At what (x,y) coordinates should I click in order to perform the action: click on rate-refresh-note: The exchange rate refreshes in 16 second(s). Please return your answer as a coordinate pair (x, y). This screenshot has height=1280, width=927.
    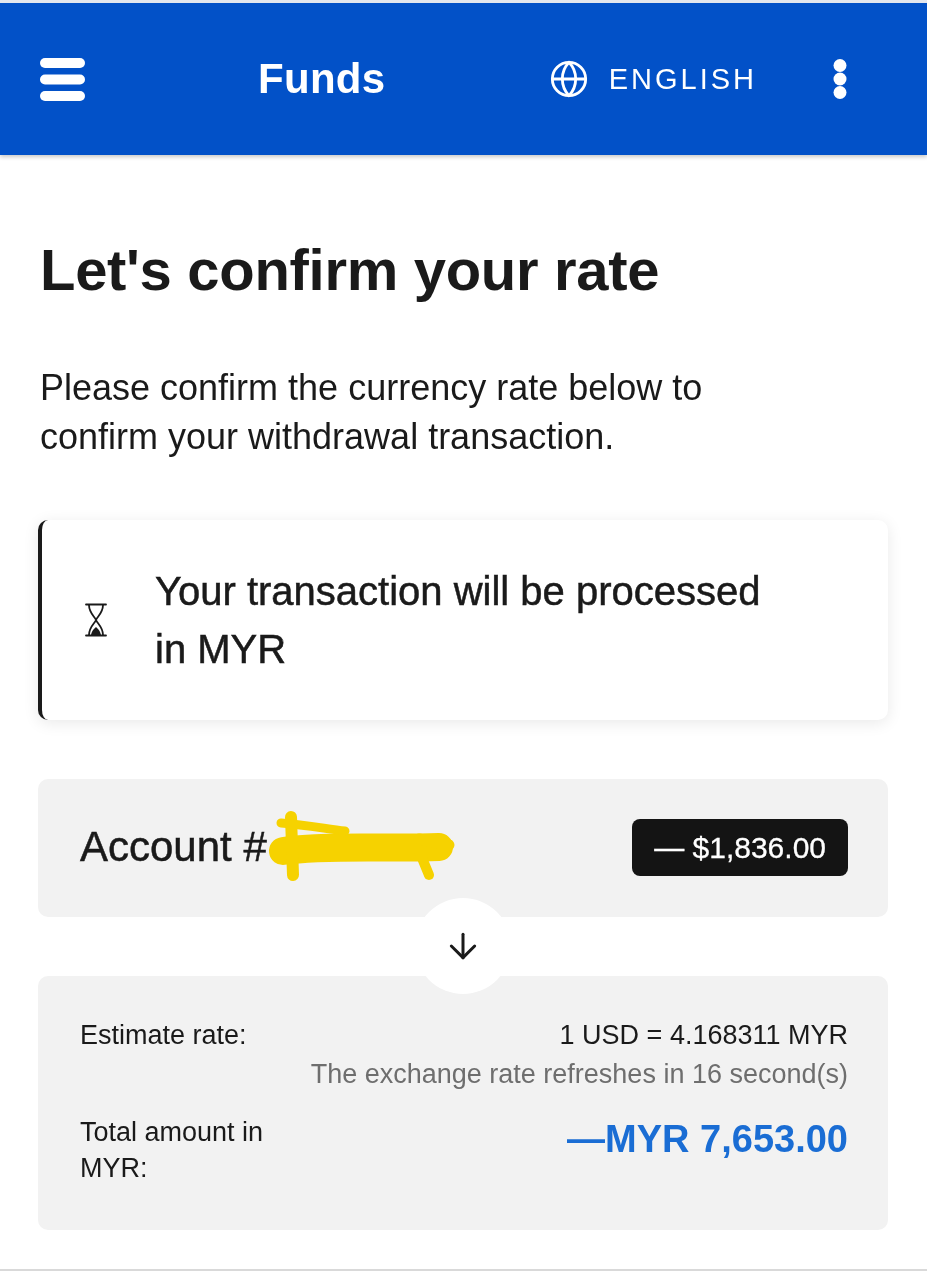
    Looking at the image, I should click on (579, 1074).